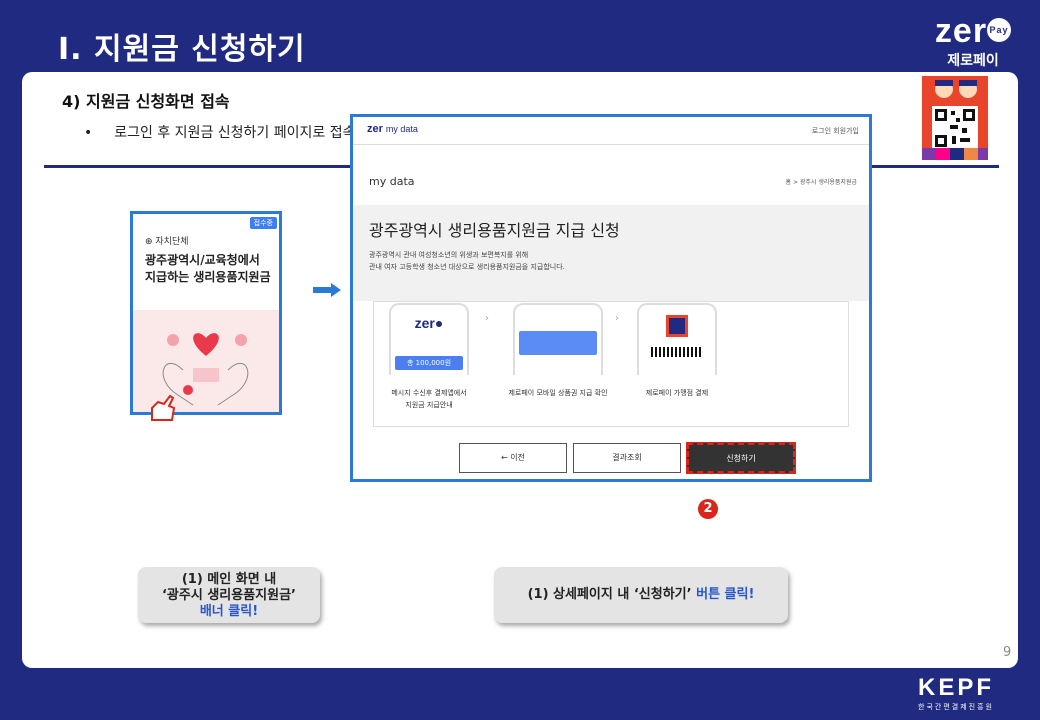  I want to click on step-badge-2: 2, so click(708, 509).